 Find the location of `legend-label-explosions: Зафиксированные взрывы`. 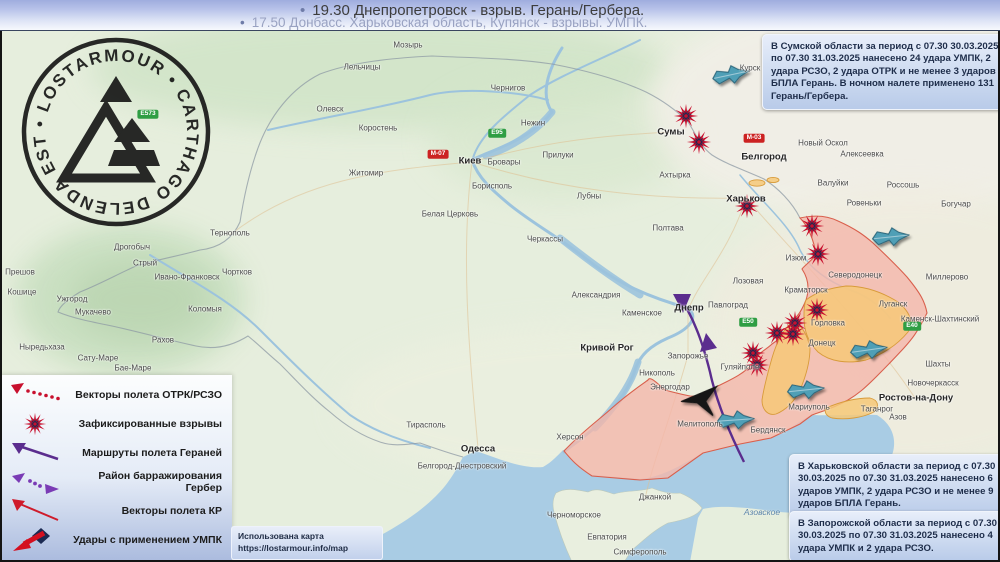

legend-label-explosions: Зафиксированные взрывы is located at coordinates (150, 423).